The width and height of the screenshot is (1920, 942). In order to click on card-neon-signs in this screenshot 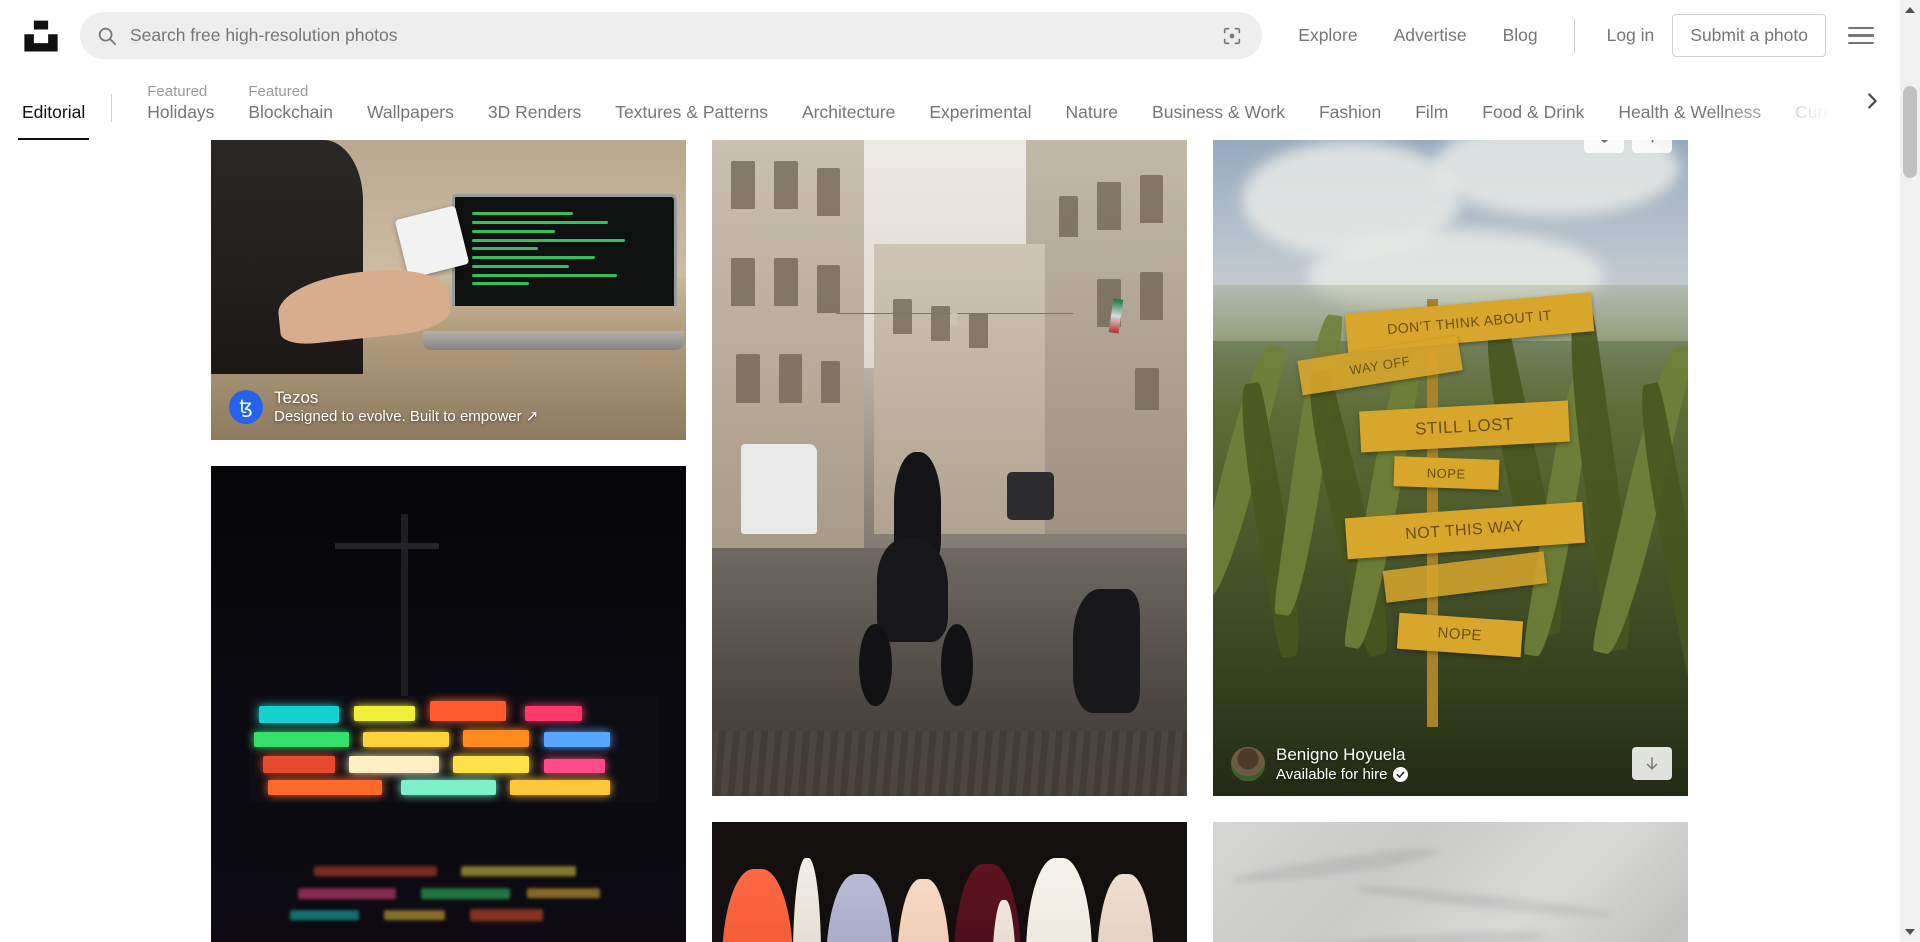, I will do `click(448, 704)`.